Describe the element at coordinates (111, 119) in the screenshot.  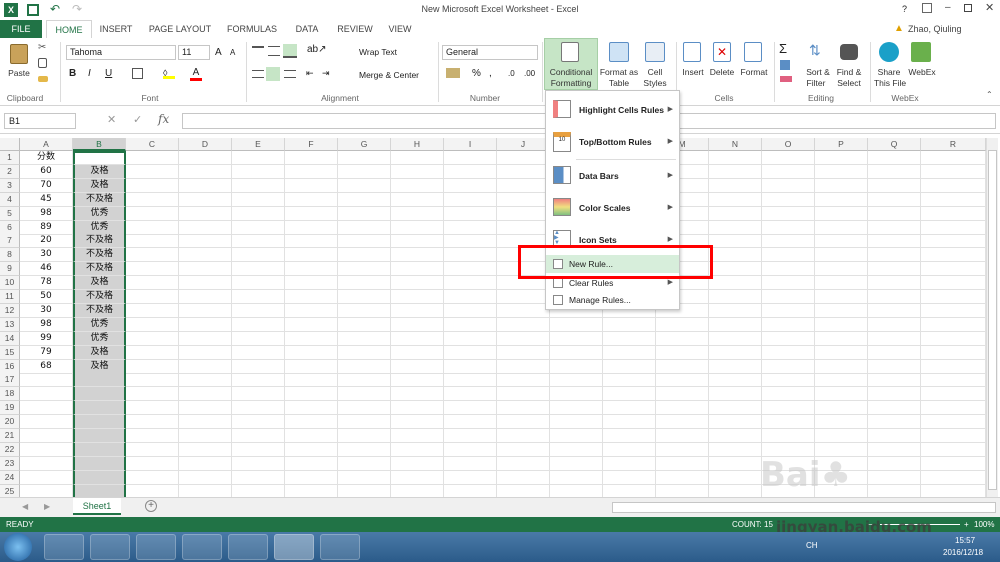
I see `cancel-icon: ✕` at that location.